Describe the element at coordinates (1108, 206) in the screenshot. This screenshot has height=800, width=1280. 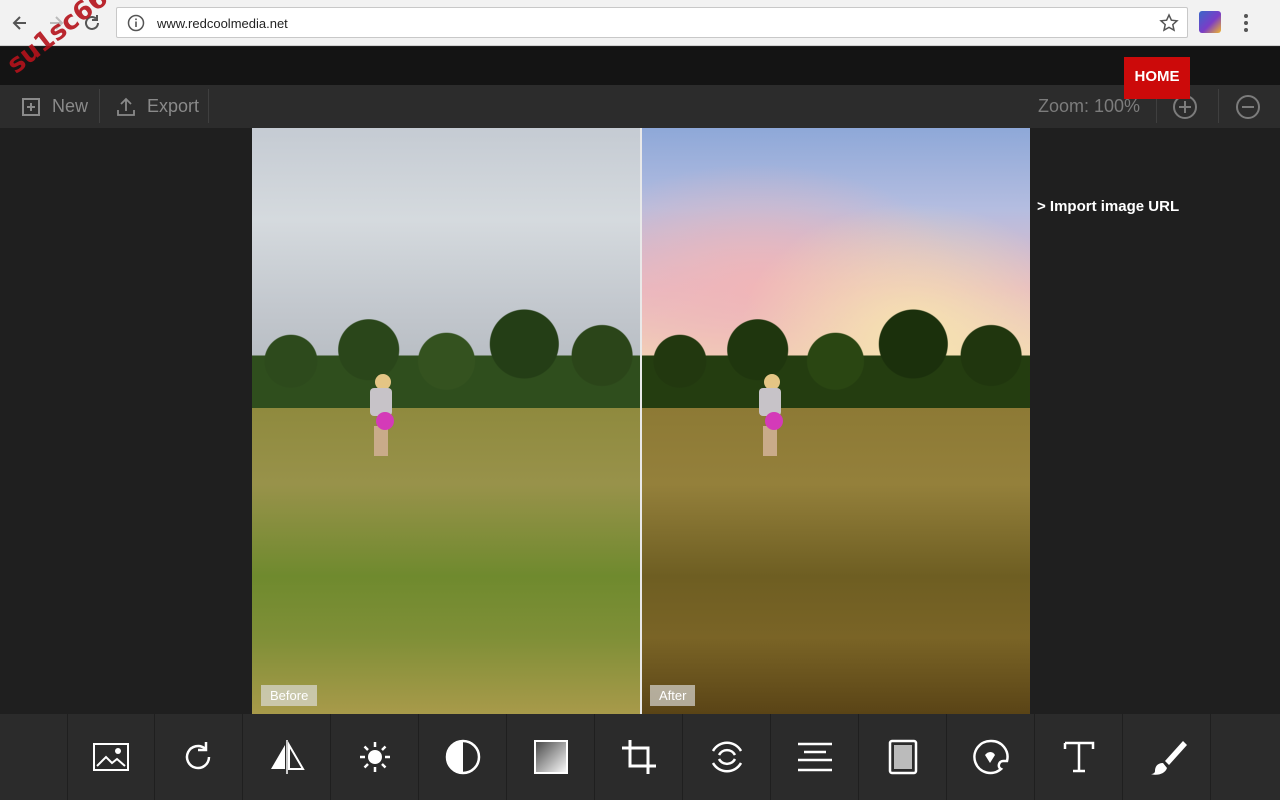
I see `import-image-url-link: > Import image URL` at that location.